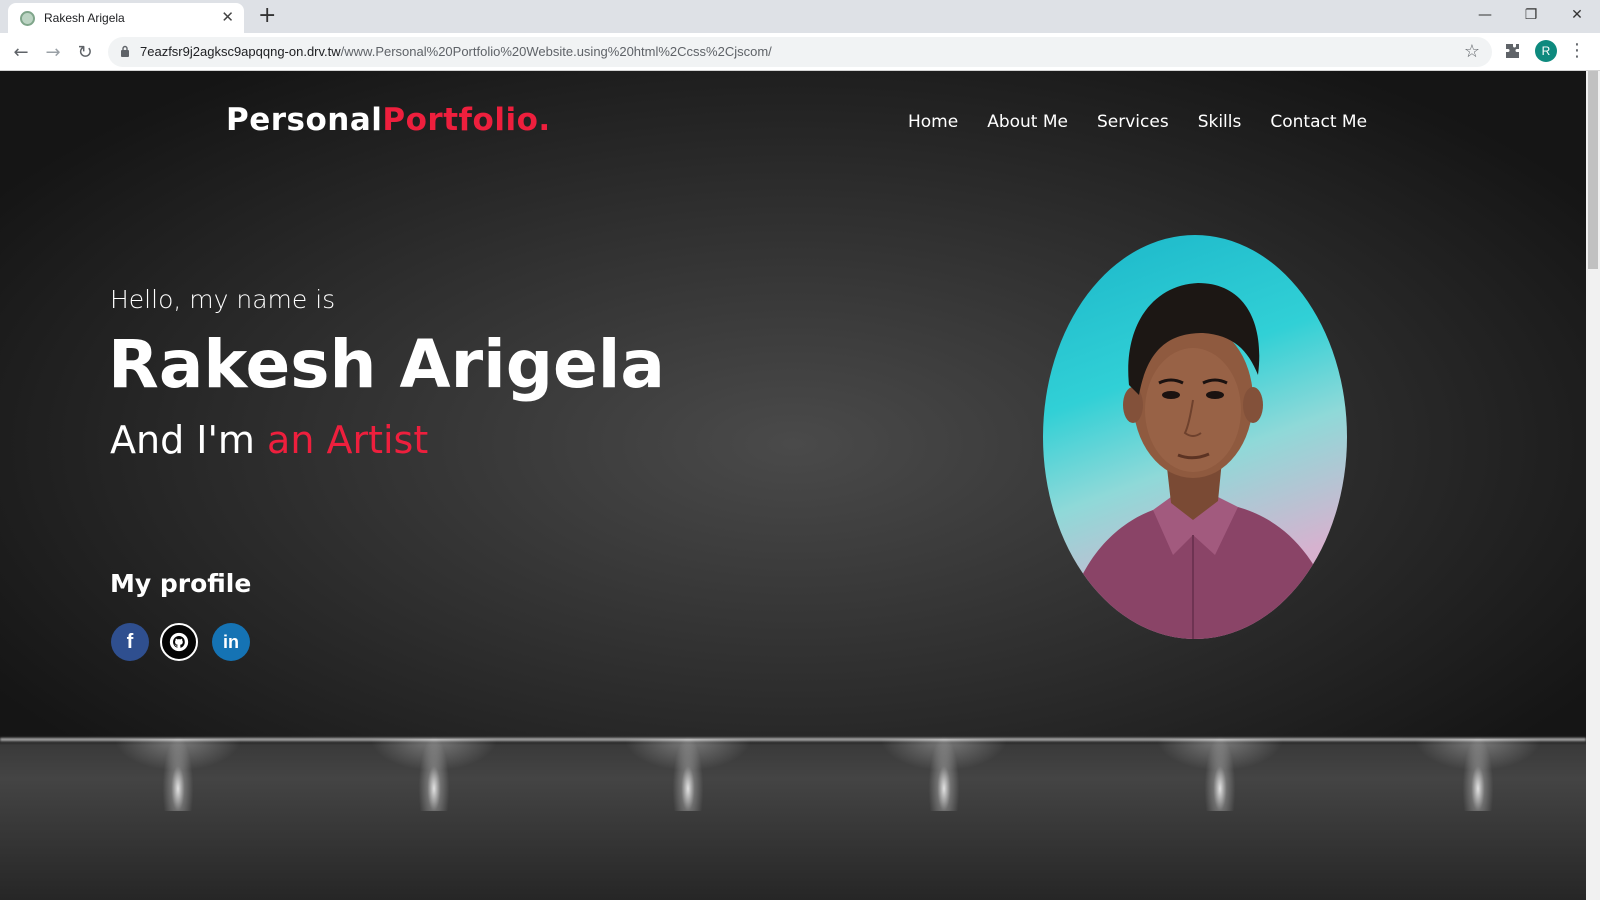  Describe the element at coordinates (85, 52) in the screenshot. I see `reload-icon: ↻` at that location.